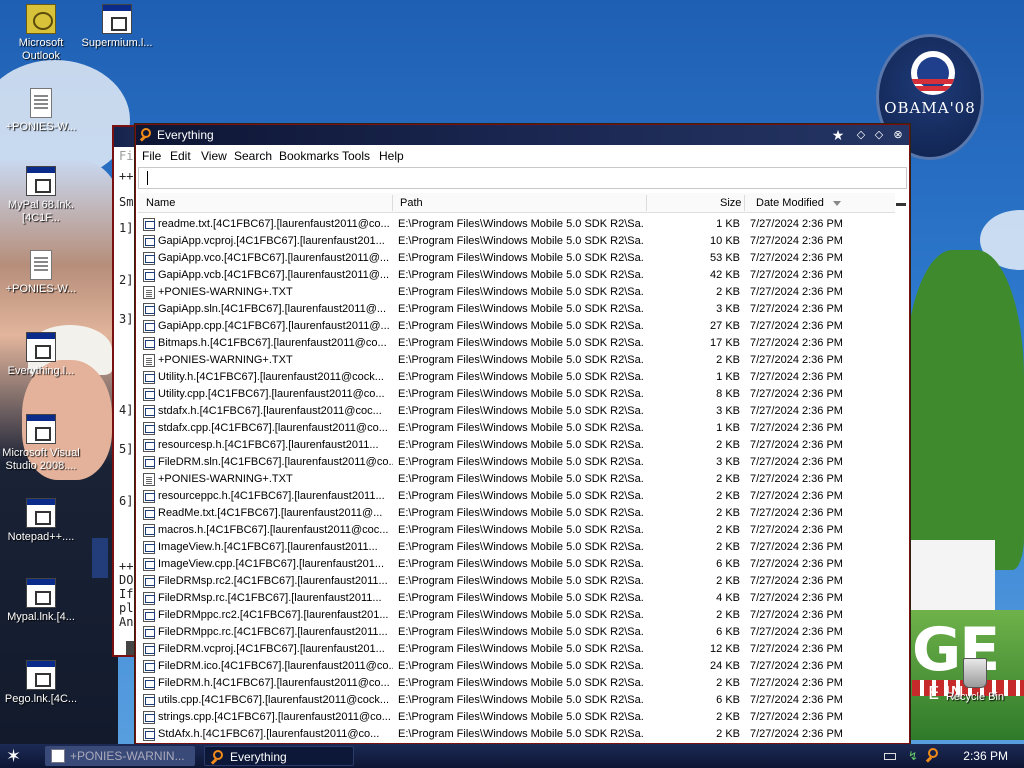  I want to click on menu-edit: Edit, so click(180, 156).